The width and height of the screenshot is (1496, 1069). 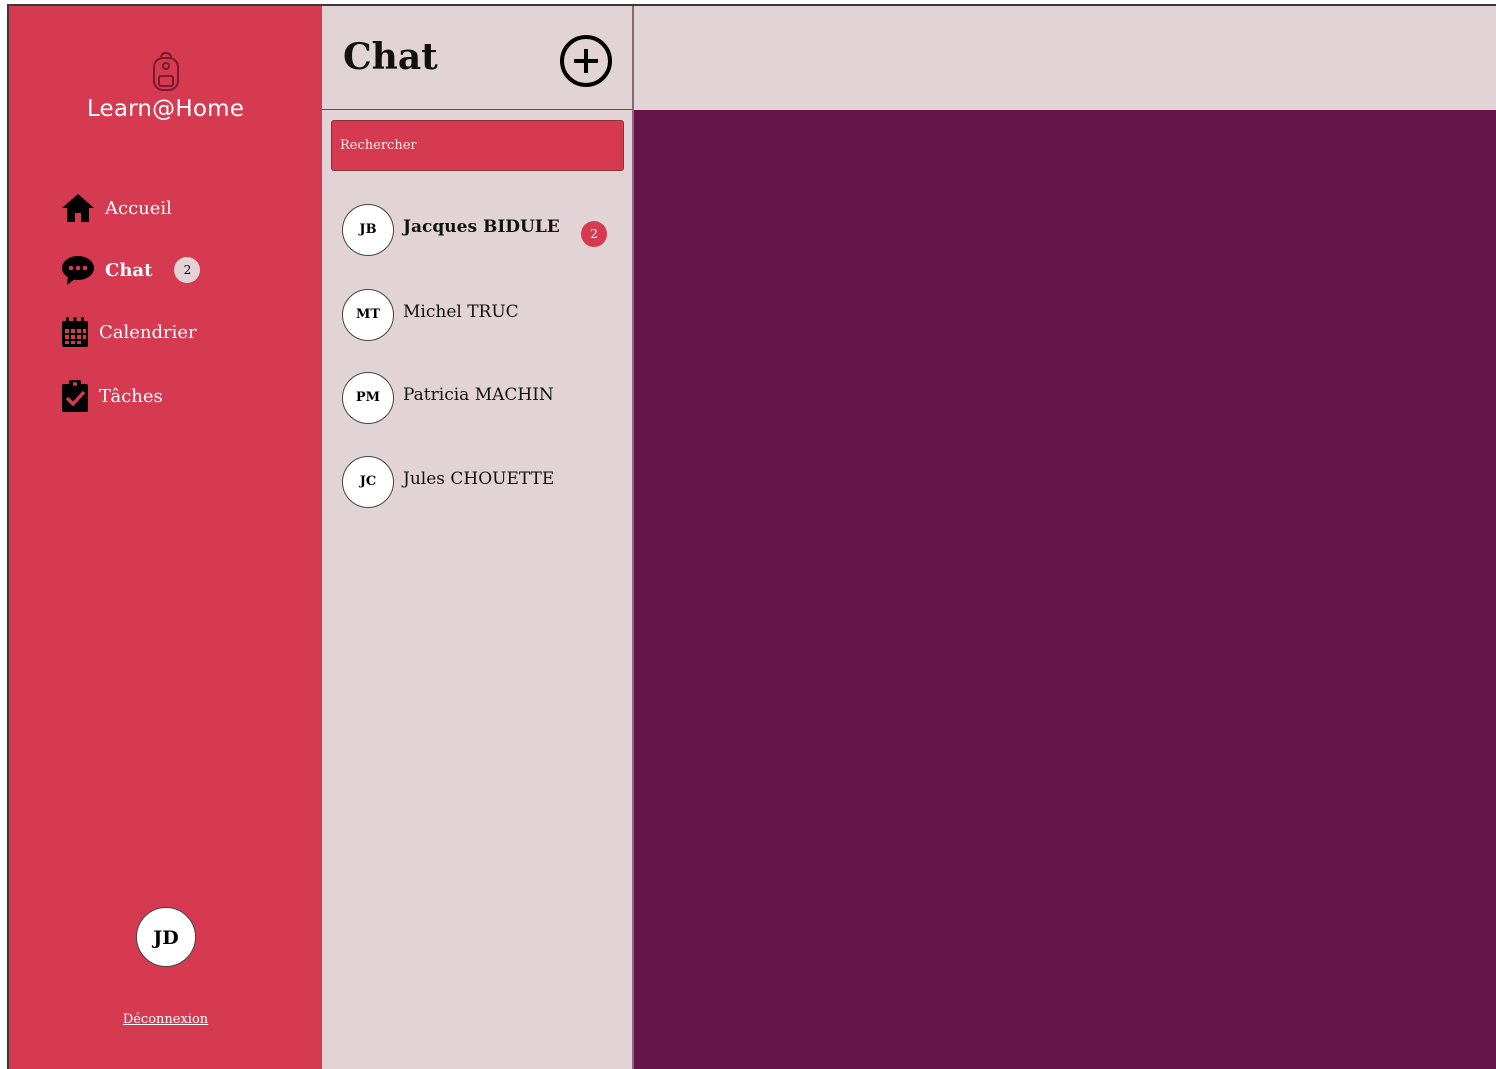 I want to click on sidebar-item-label: Chat, so click(x=129, y=270).